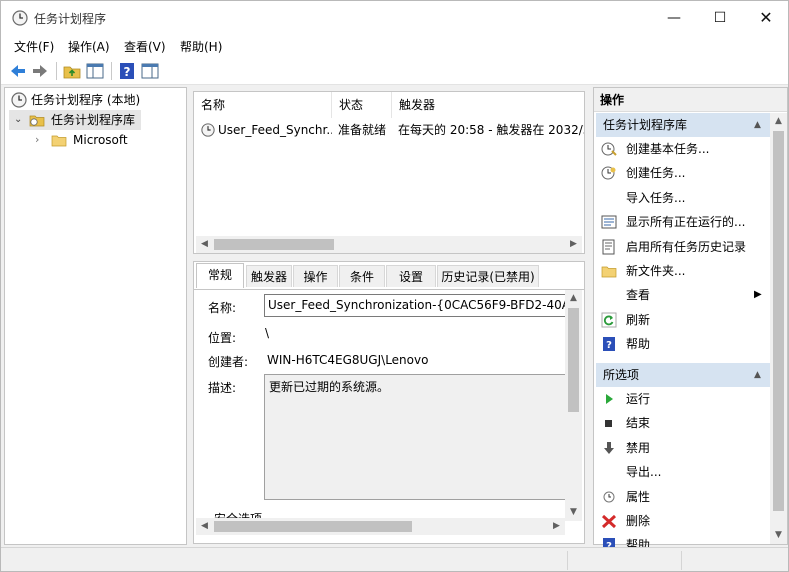 This screenshot has height=572, width=789. Describe the element at coordinates (609, 295) in the screenshot. I see `view-icon` at that location.